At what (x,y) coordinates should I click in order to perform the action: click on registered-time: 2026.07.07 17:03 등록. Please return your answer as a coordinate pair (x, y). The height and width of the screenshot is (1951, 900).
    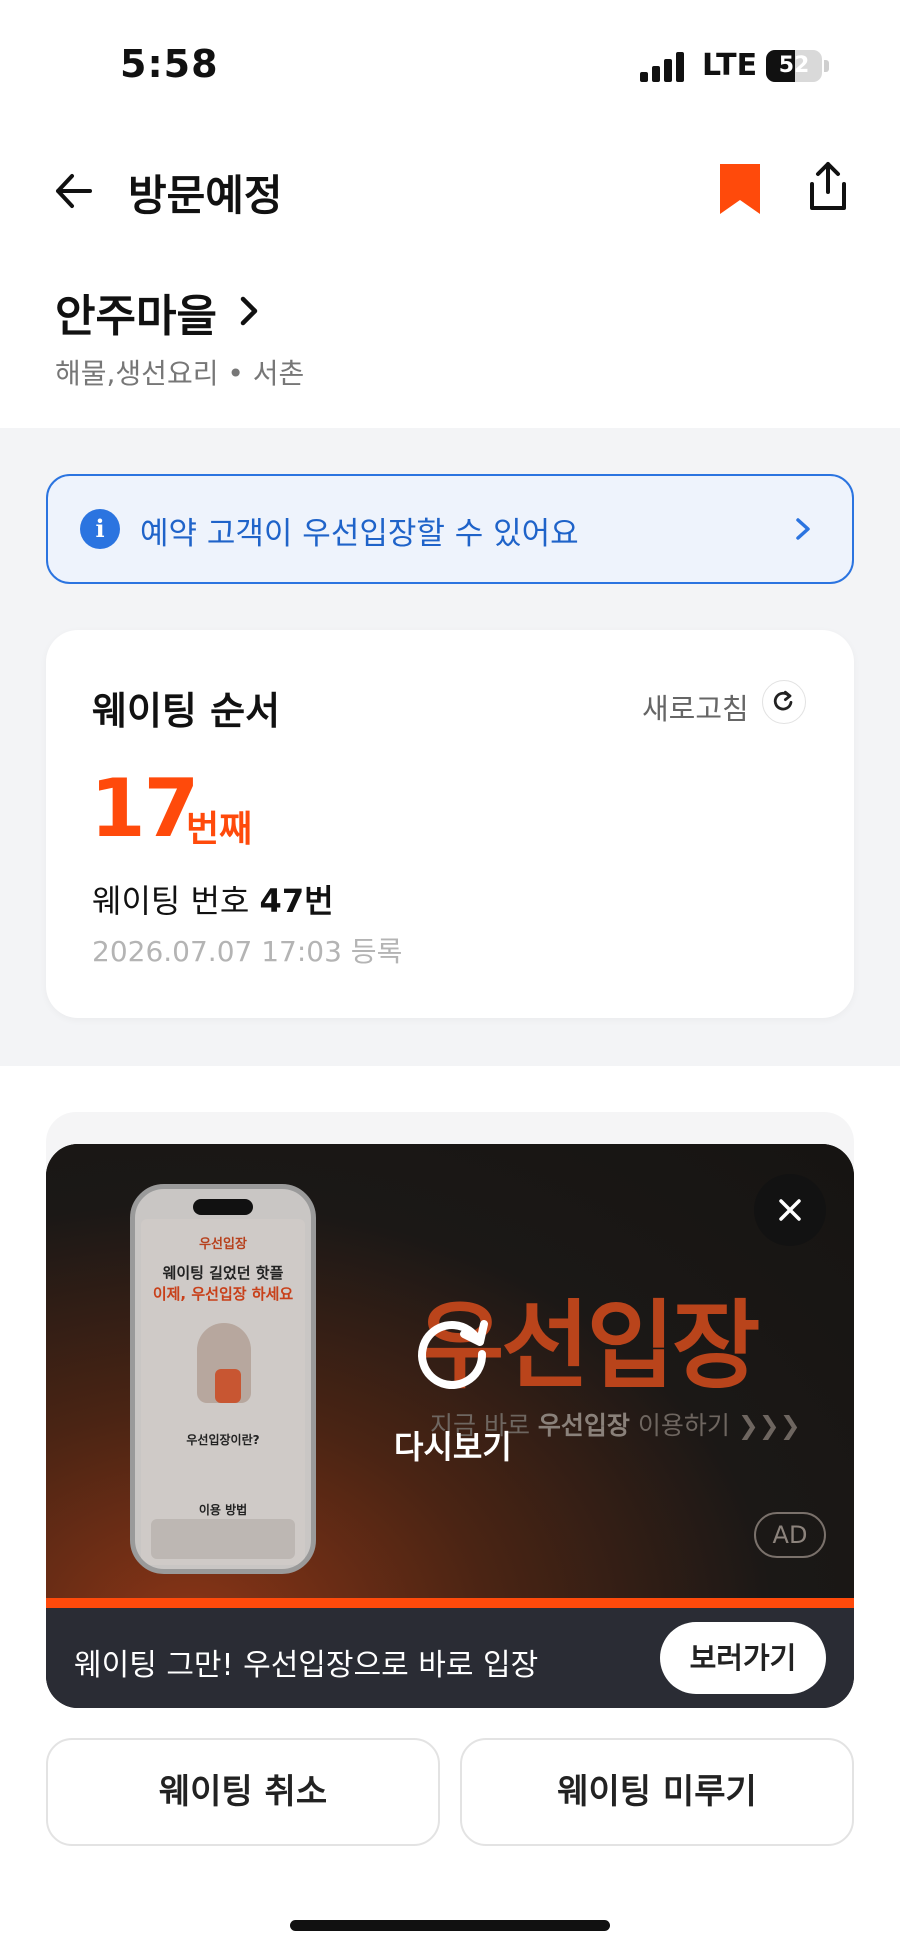
    Looking at the image, I should click on (247, 951).